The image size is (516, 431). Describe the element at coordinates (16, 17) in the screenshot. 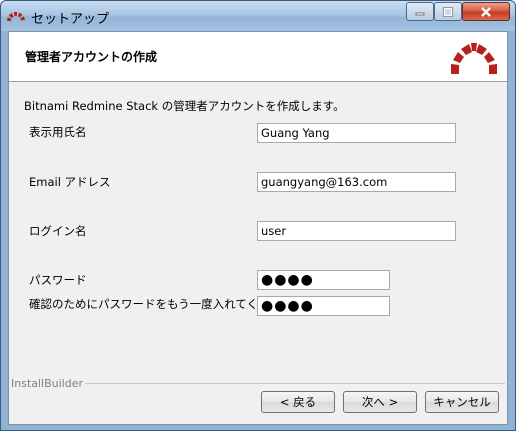

I see `redmine-app-icon` at that location.